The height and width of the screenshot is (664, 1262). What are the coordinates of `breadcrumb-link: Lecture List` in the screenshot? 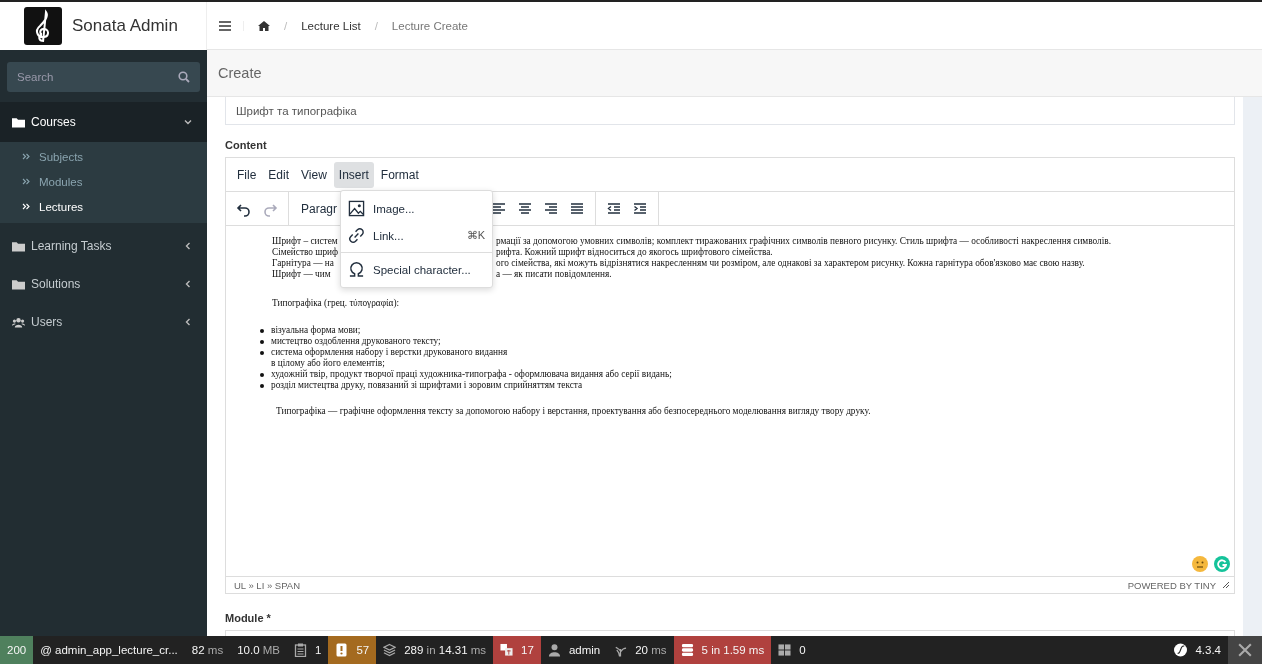 It's located at (331, 25).